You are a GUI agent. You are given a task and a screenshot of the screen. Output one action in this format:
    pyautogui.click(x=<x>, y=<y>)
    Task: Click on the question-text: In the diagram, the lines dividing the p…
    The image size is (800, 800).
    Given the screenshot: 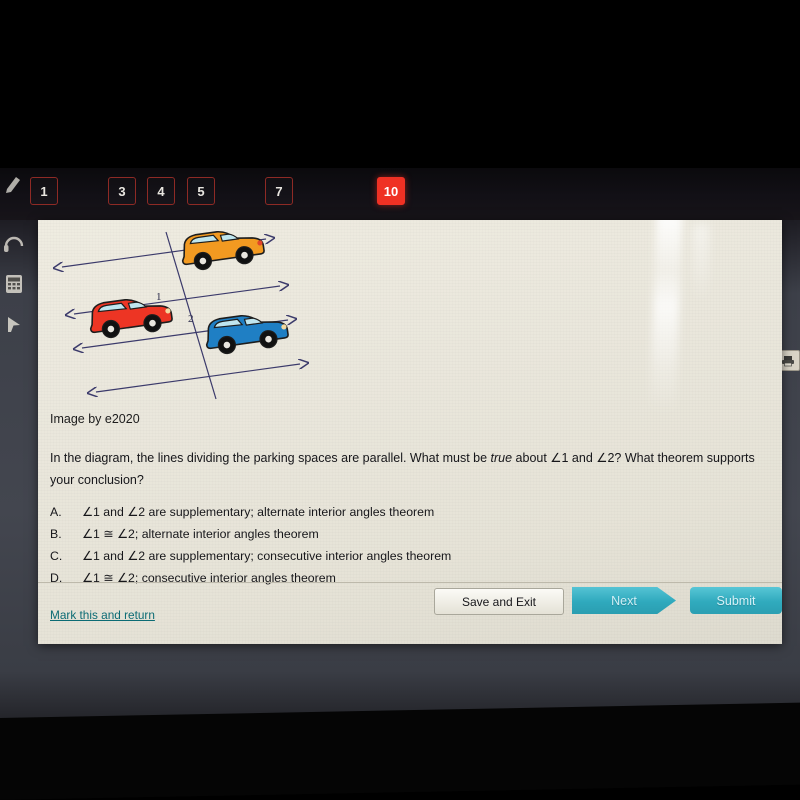 What is the action you would take?
    pyautogui.click(x=406, y=469)
    